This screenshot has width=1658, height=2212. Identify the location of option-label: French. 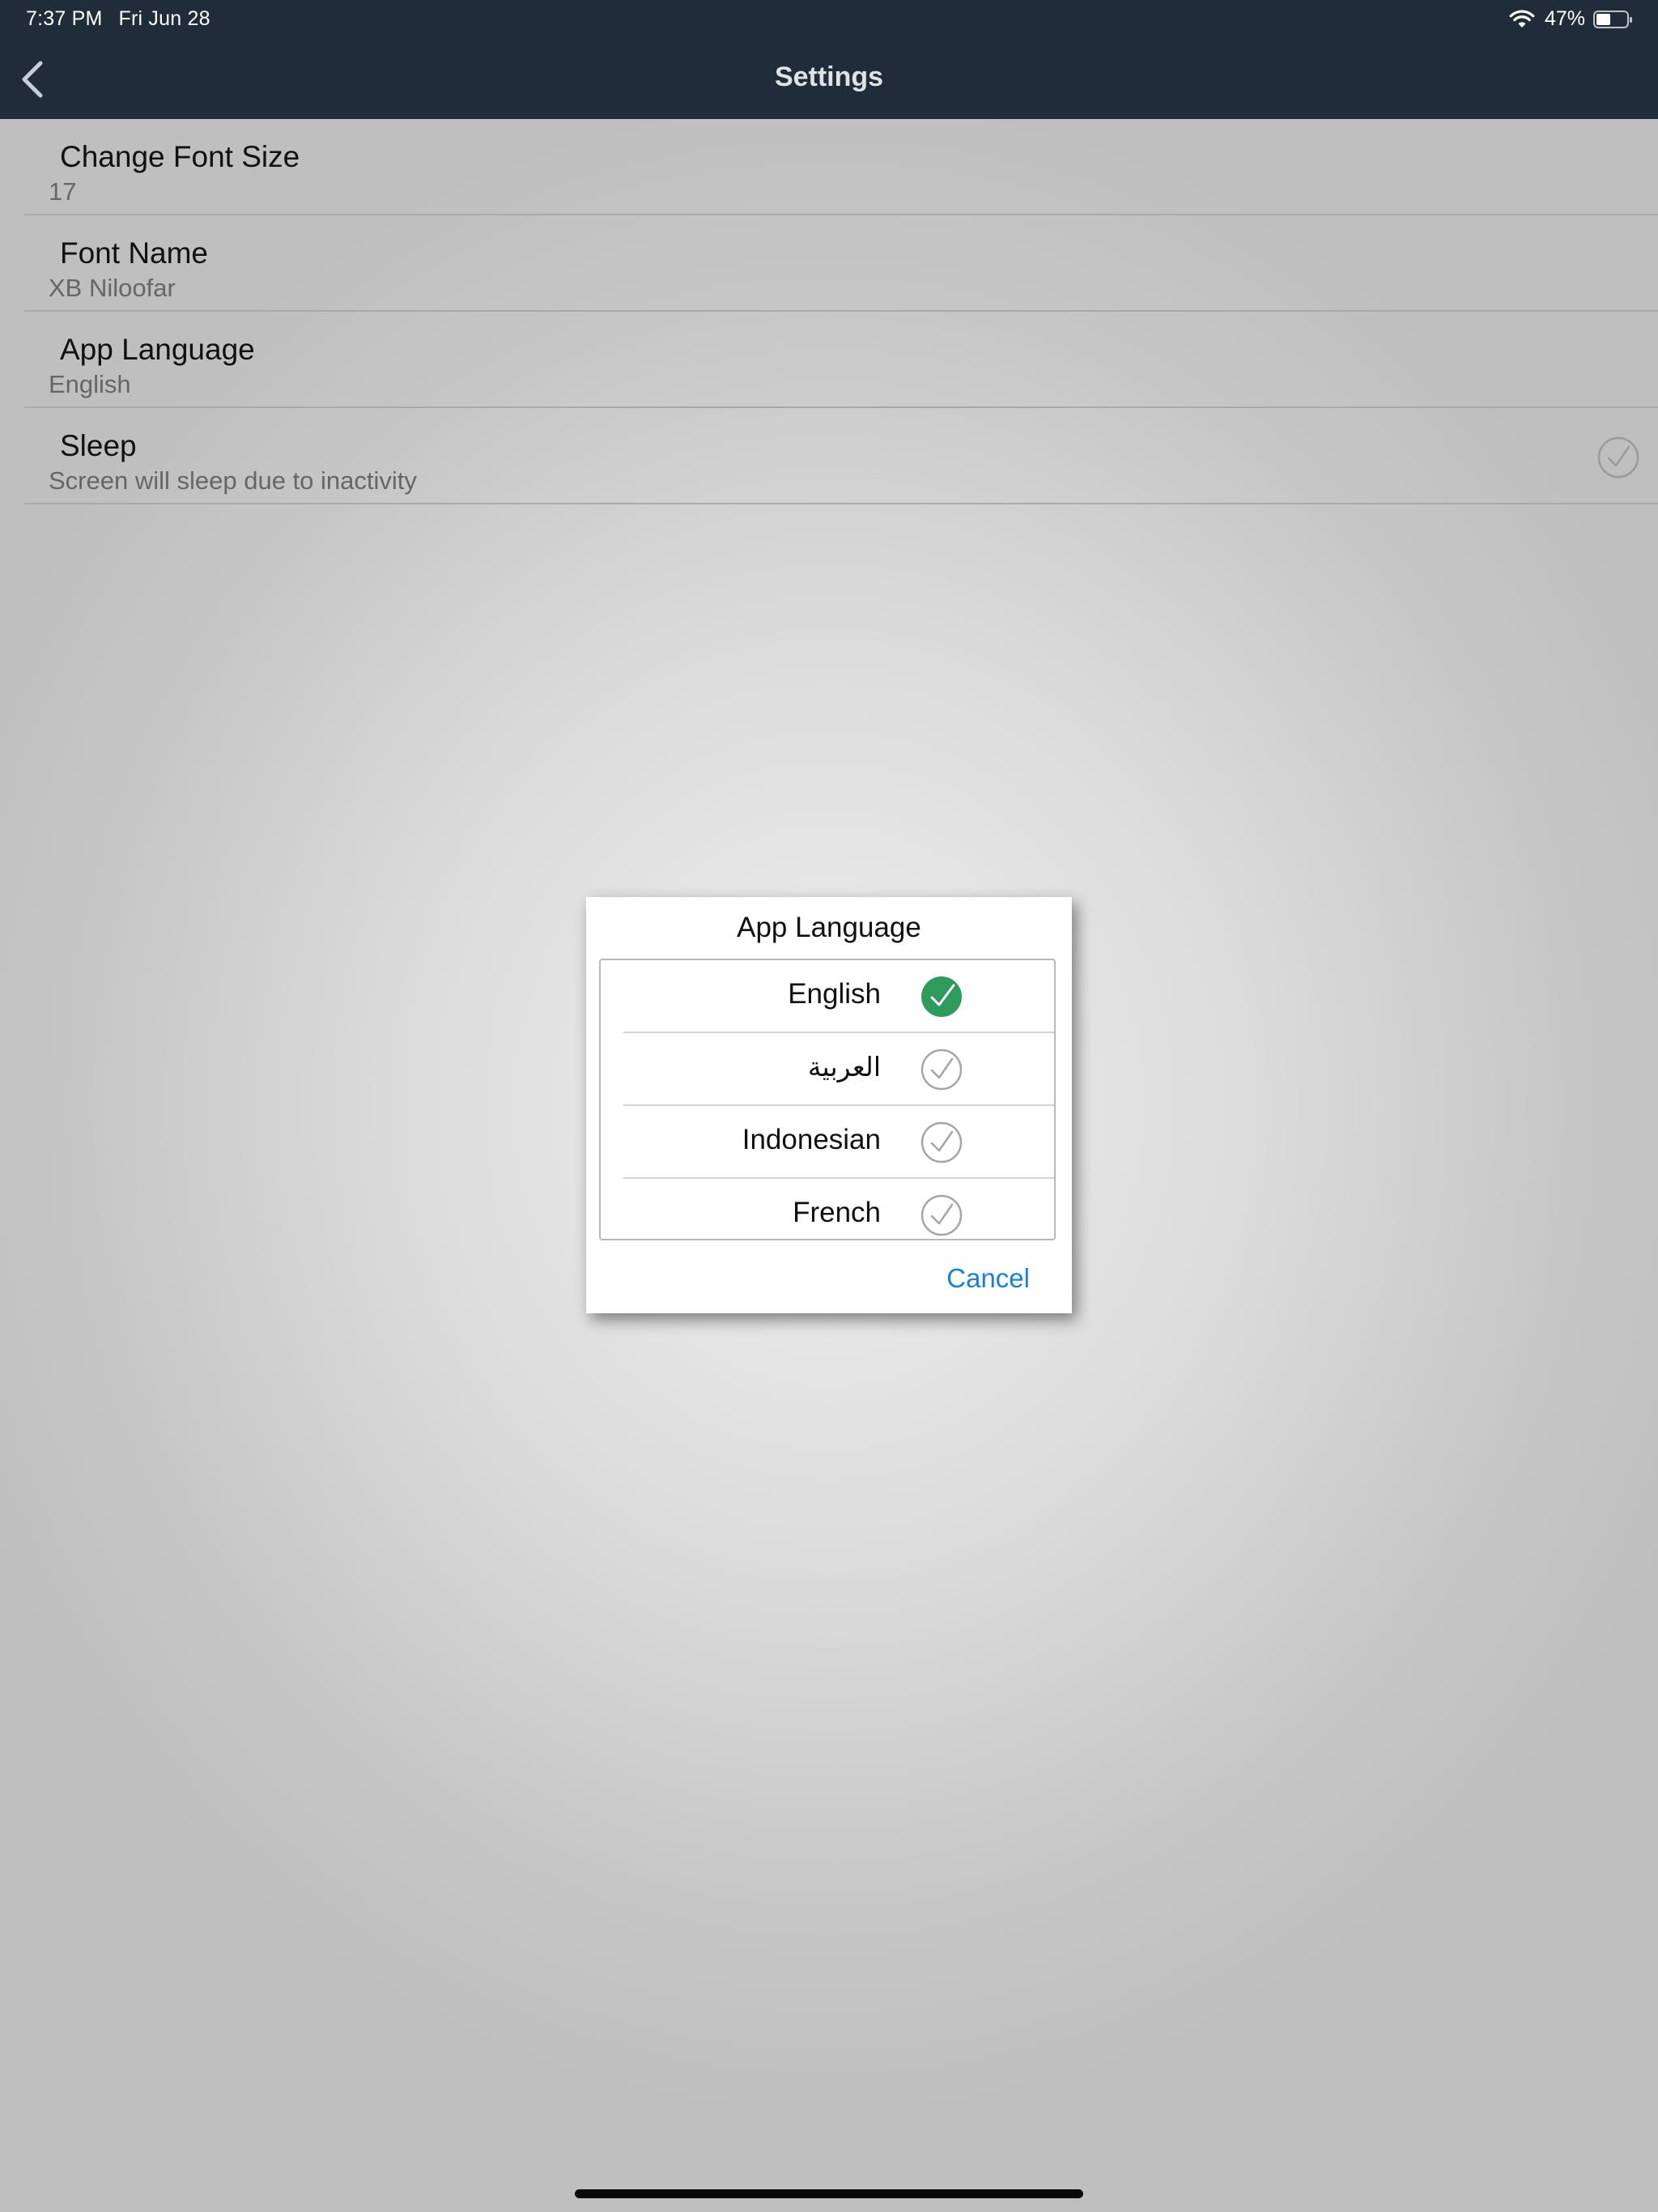
(837, 1213).